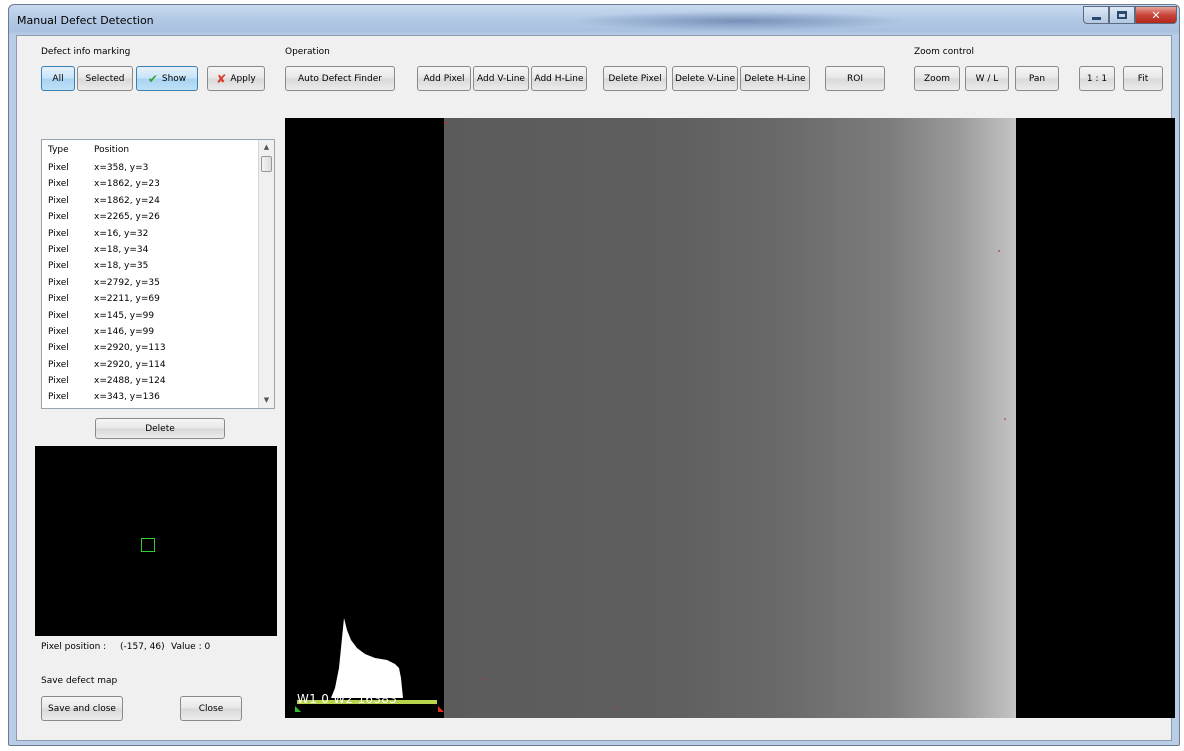 The height and width of the screenshot is (751, 1184). What do you see at coordinates (152, 78) in the screenshot?
I see `checkmark-icon: ✔` at bounding box center [152, 78].